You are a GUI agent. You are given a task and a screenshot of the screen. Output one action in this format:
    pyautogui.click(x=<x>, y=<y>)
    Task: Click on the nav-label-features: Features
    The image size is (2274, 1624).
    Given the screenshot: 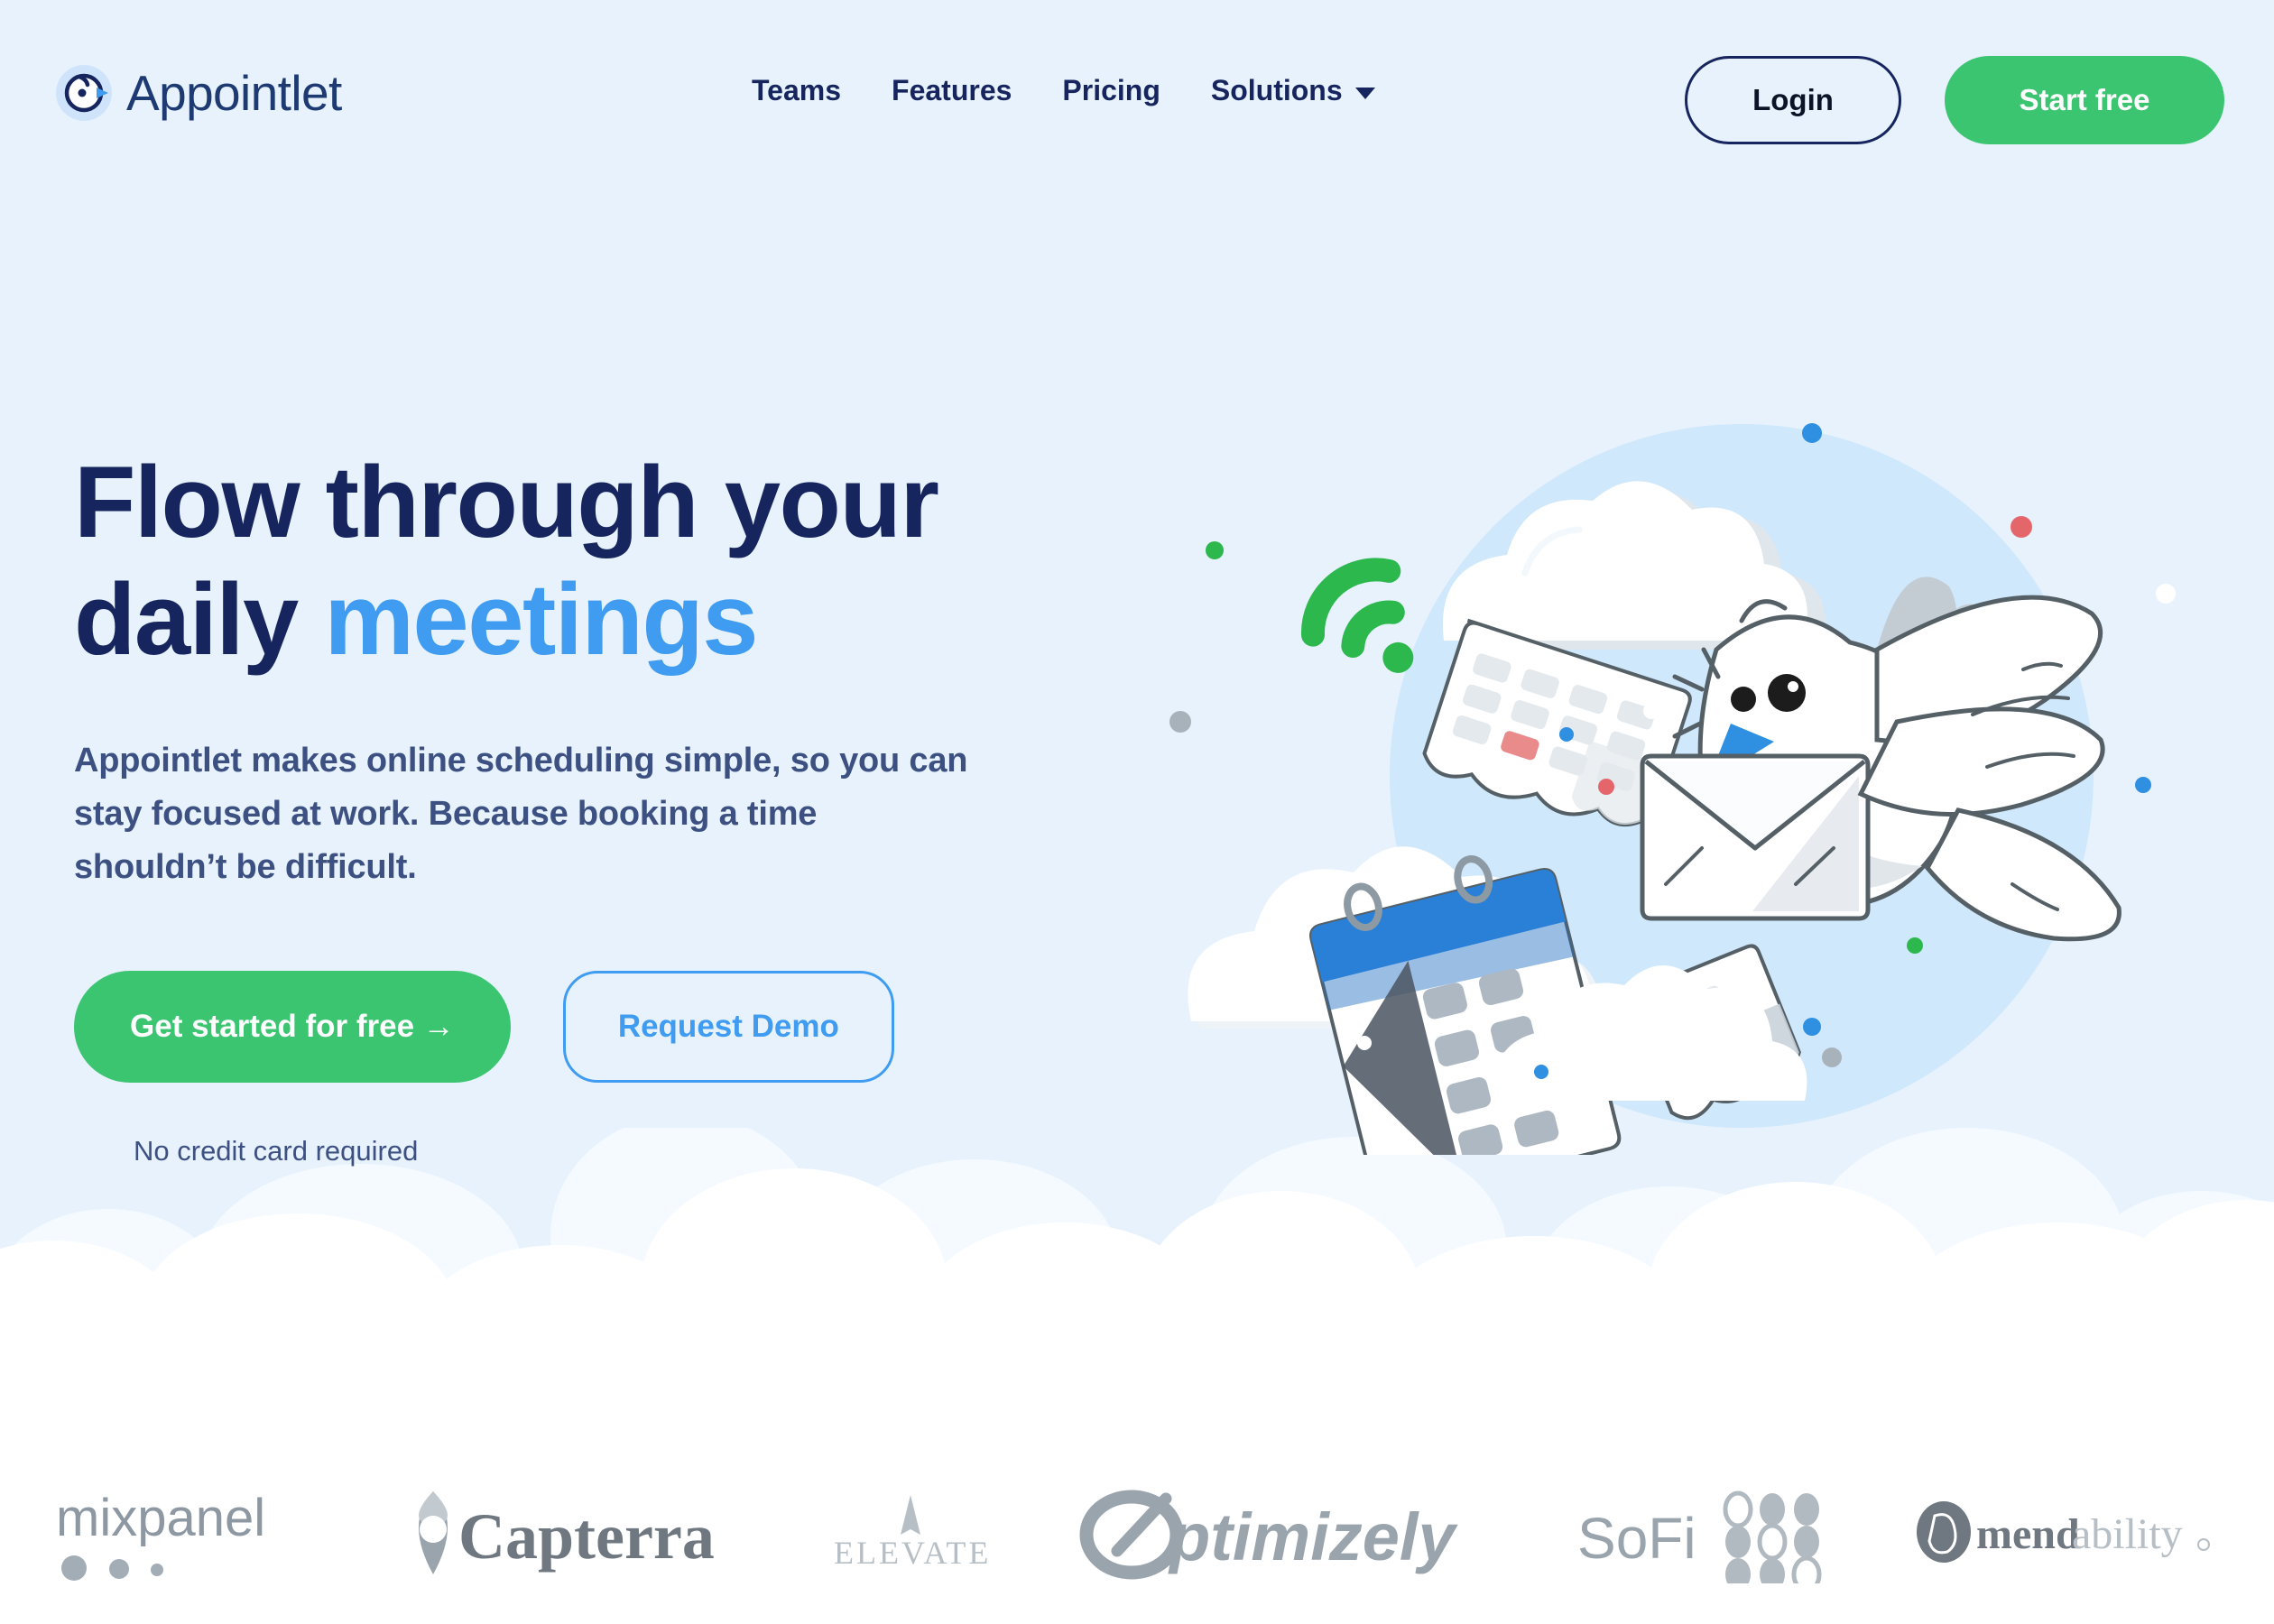 What is the action you would take?
    pyautogui.click(x=952, y=90)
    